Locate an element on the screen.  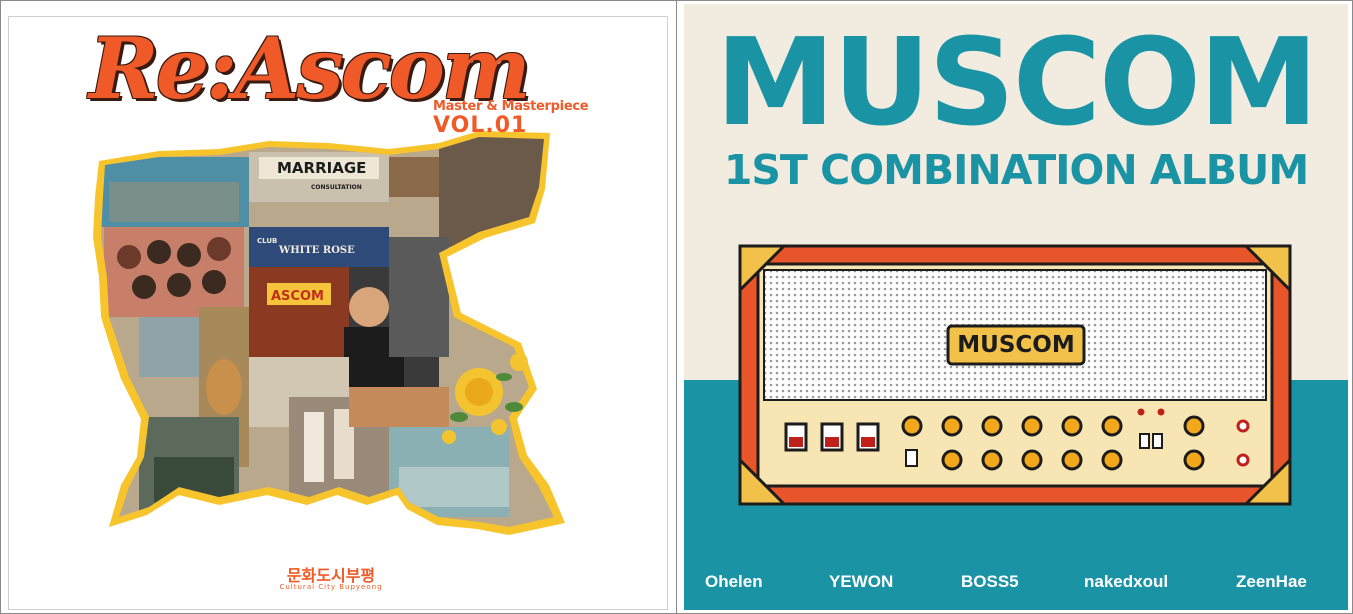
artist-name: Ohelen is located at coordinates (734, 581).